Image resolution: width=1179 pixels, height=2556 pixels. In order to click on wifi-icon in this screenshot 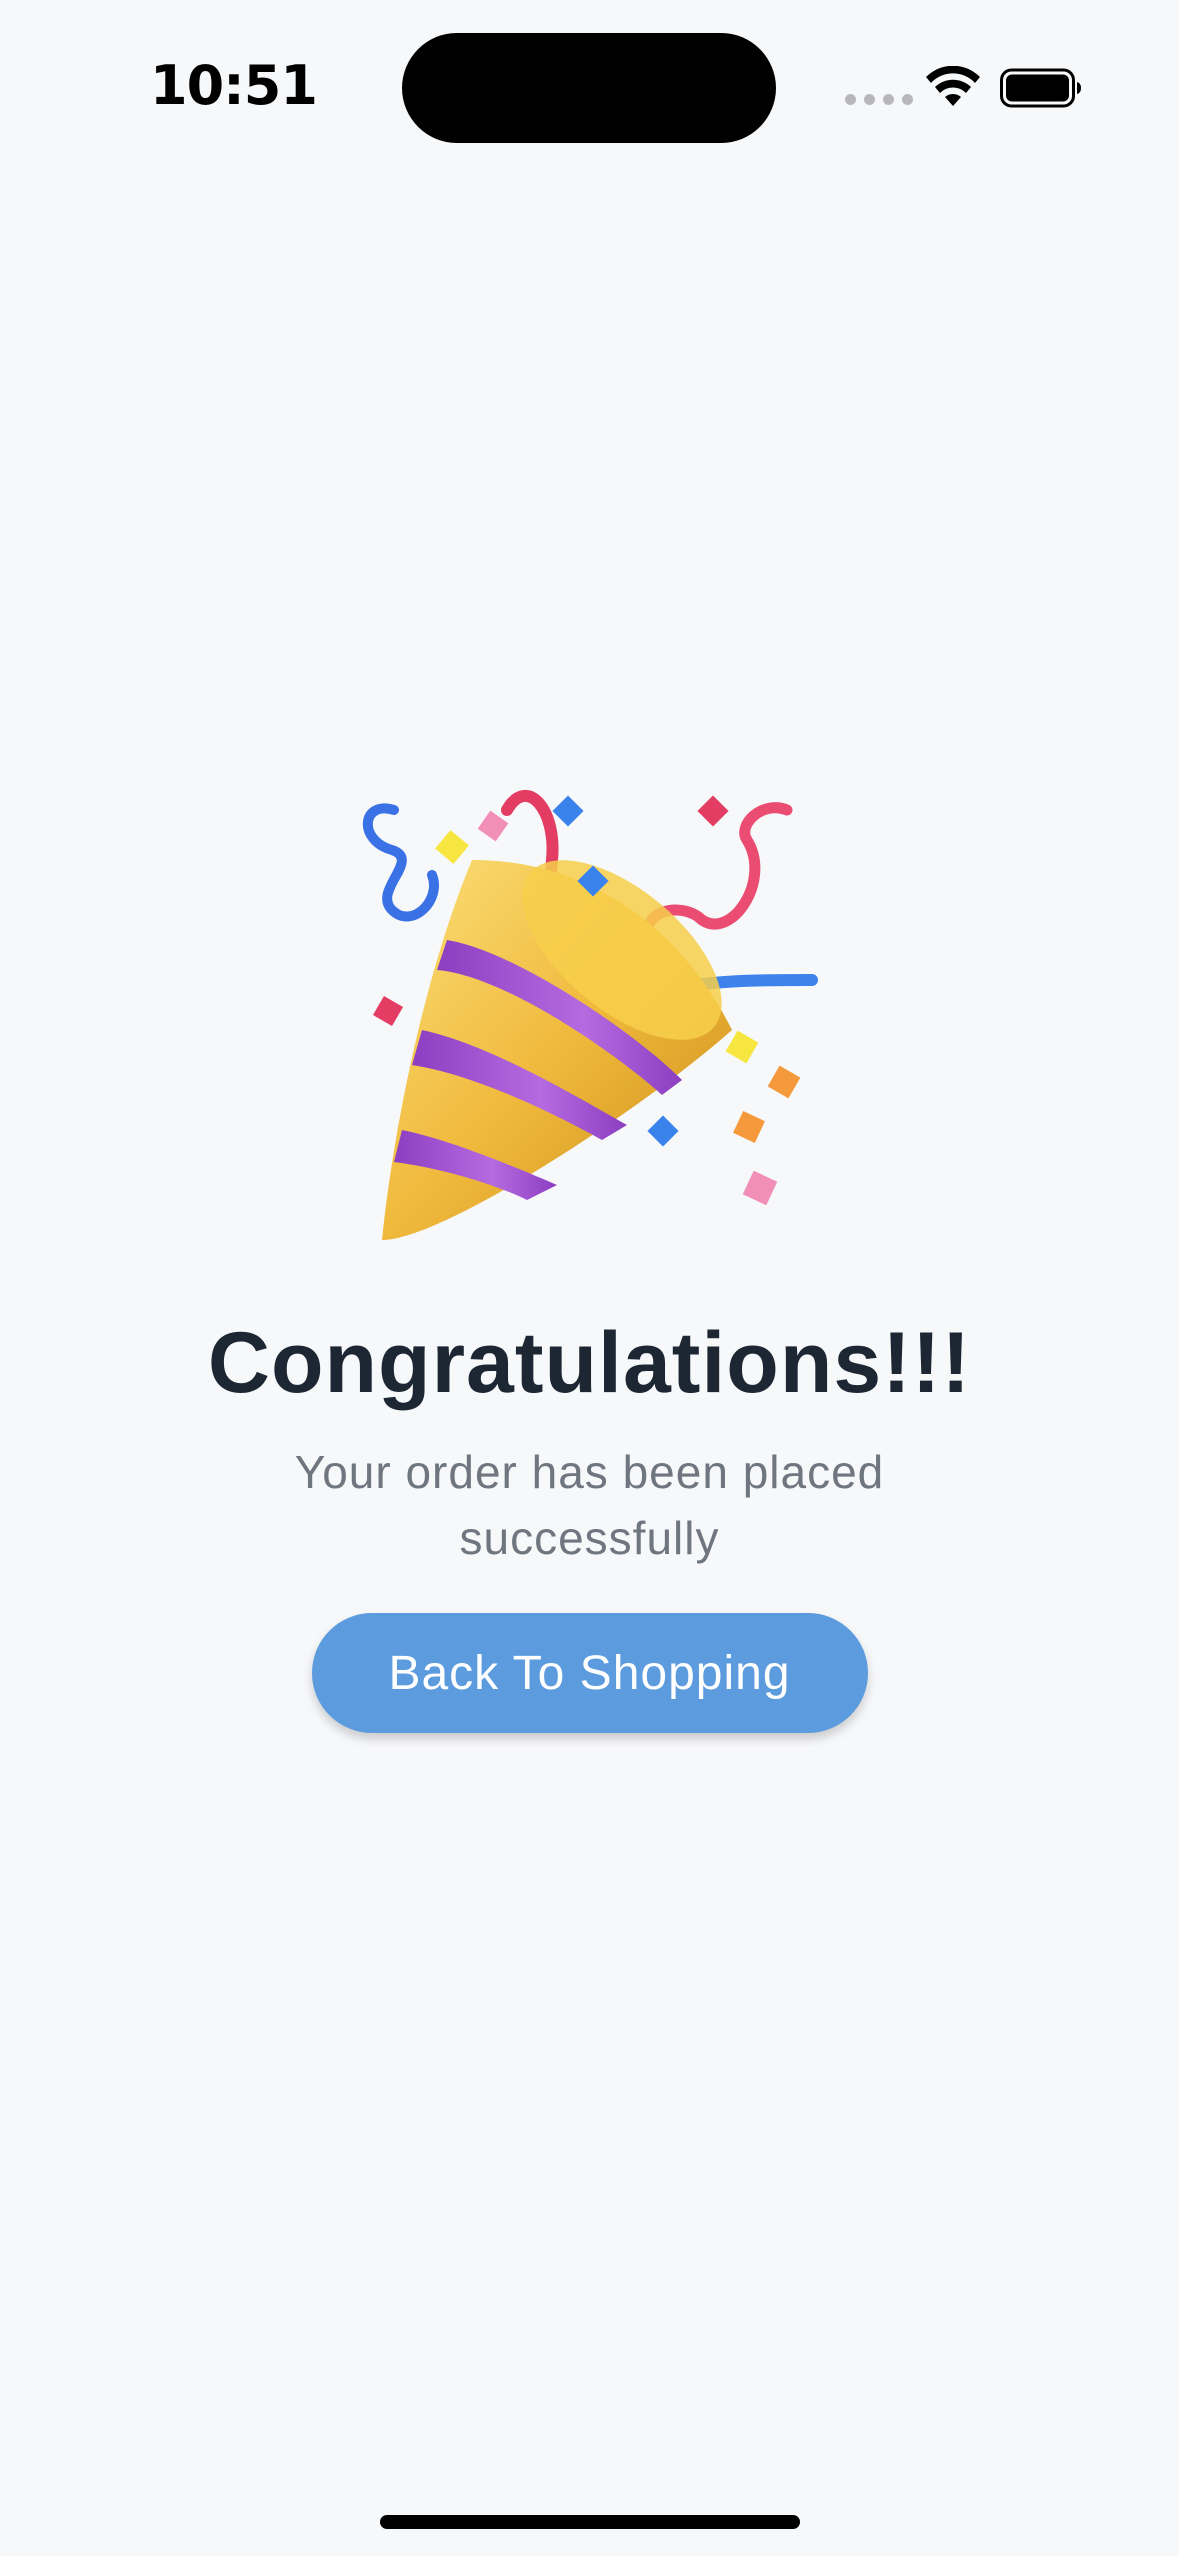, I will do `click(953, 86)`.